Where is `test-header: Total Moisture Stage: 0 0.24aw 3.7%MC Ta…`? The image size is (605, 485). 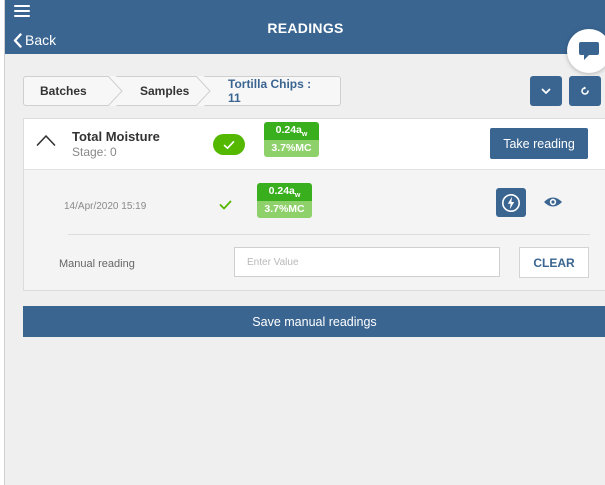 test-header: Total Moisture Stage: 0 0.24aw 3.7%MC Ta… is located at coordinates (314, 144).